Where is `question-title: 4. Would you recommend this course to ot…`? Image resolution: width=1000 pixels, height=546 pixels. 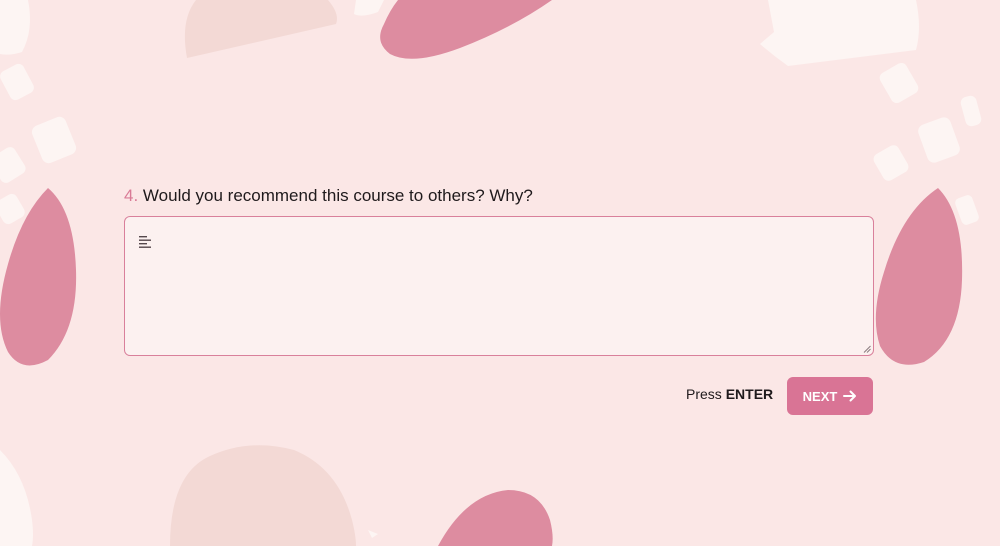 question-title: 4. Would you recommend this course to ot… is located at coordinates (328, 196).